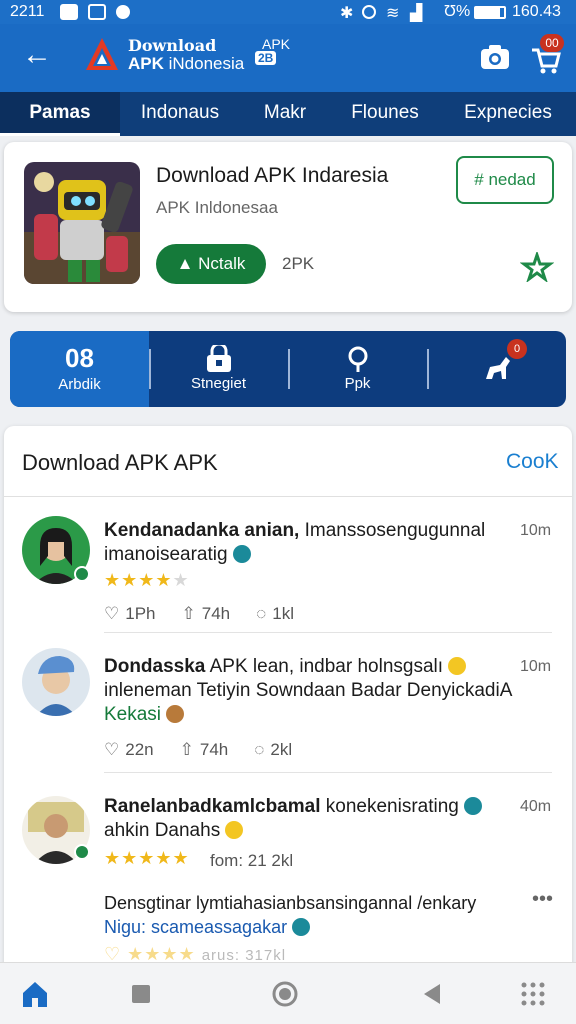  What do you see at coordinates (416, 13) in the screenshot?
I see `signal-icon: ▟` at bounding box center [416, 13].